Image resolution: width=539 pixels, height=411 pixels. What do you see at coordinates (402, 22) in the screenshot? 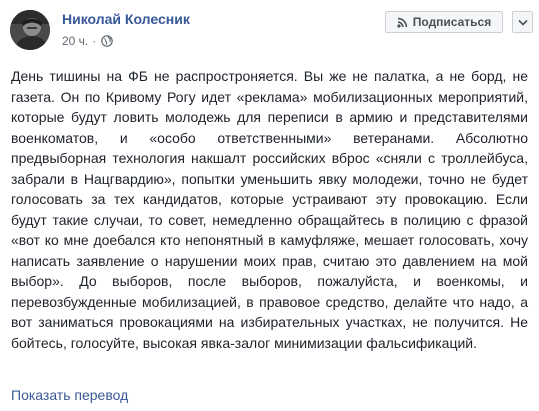
I see `rss-icon` at bounding box center [402, 22].